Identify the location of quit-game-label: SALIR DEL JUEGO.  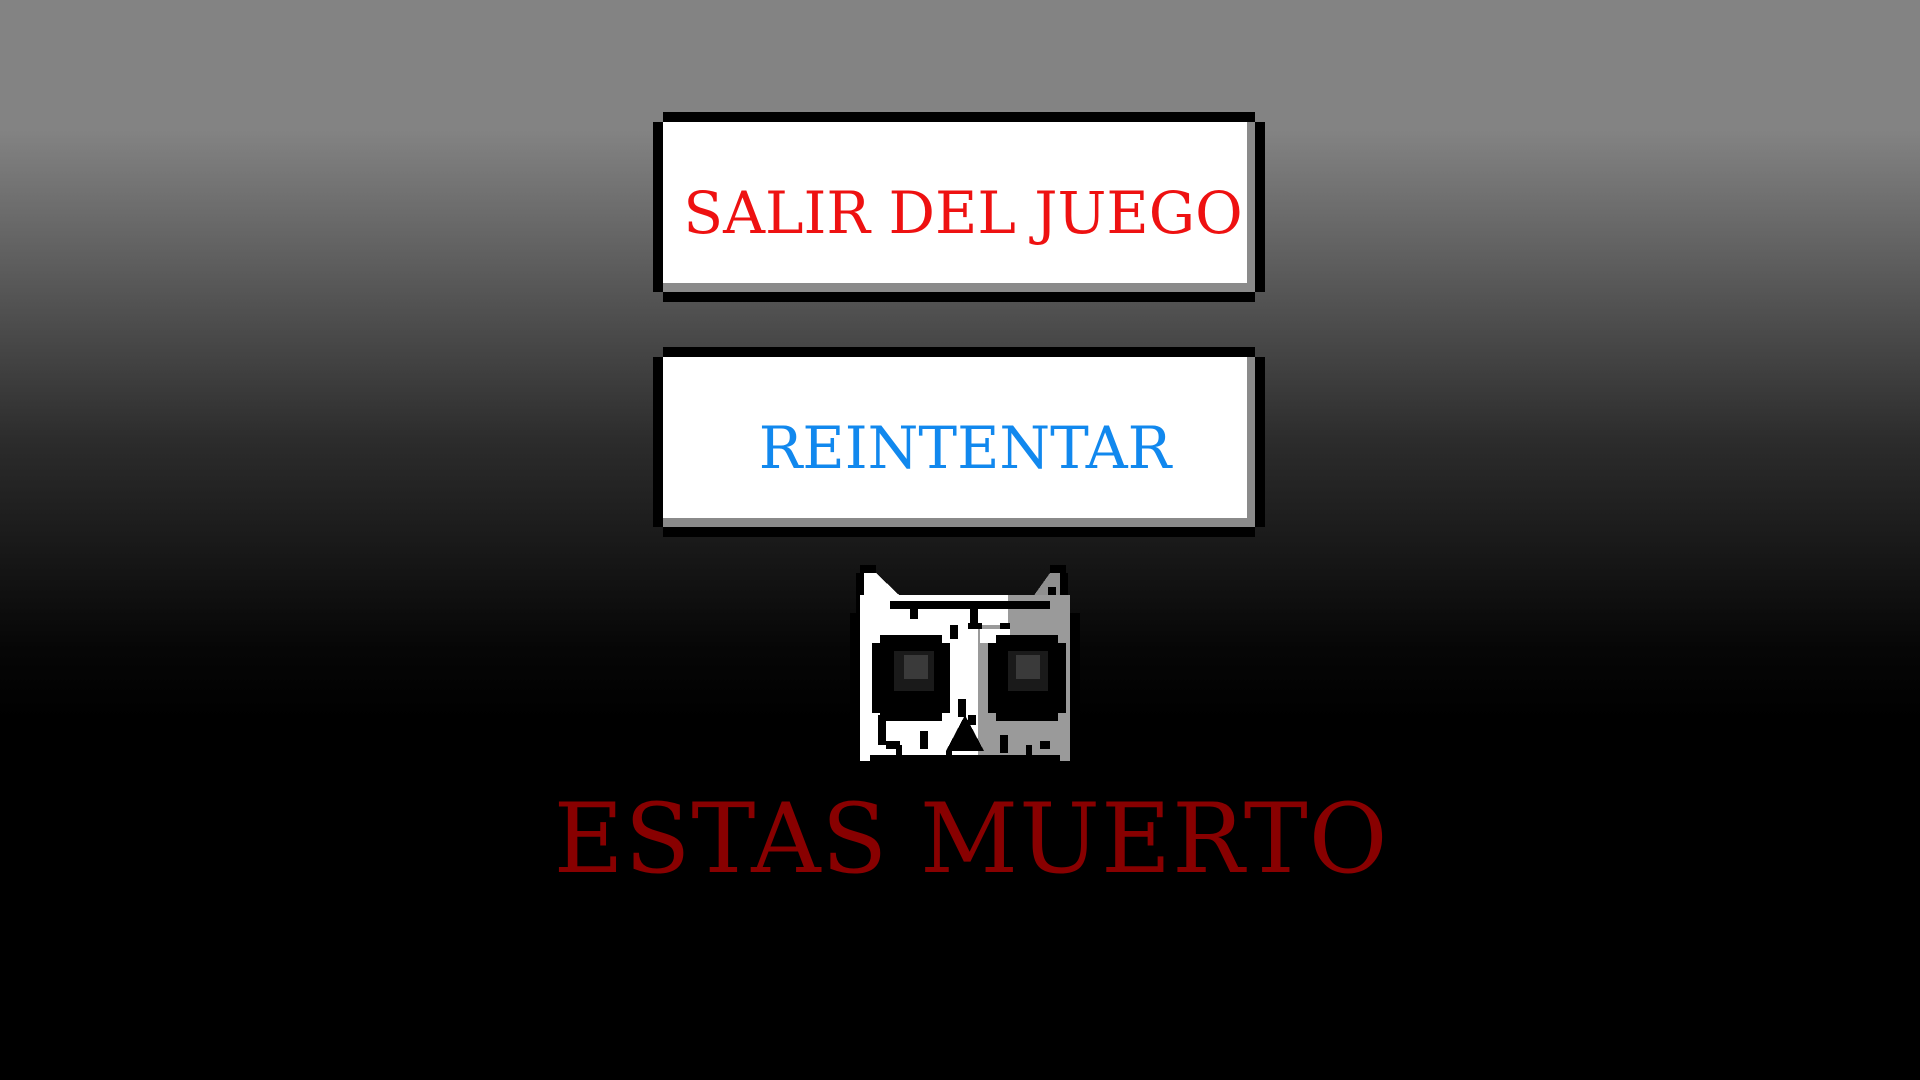
(963, 213).